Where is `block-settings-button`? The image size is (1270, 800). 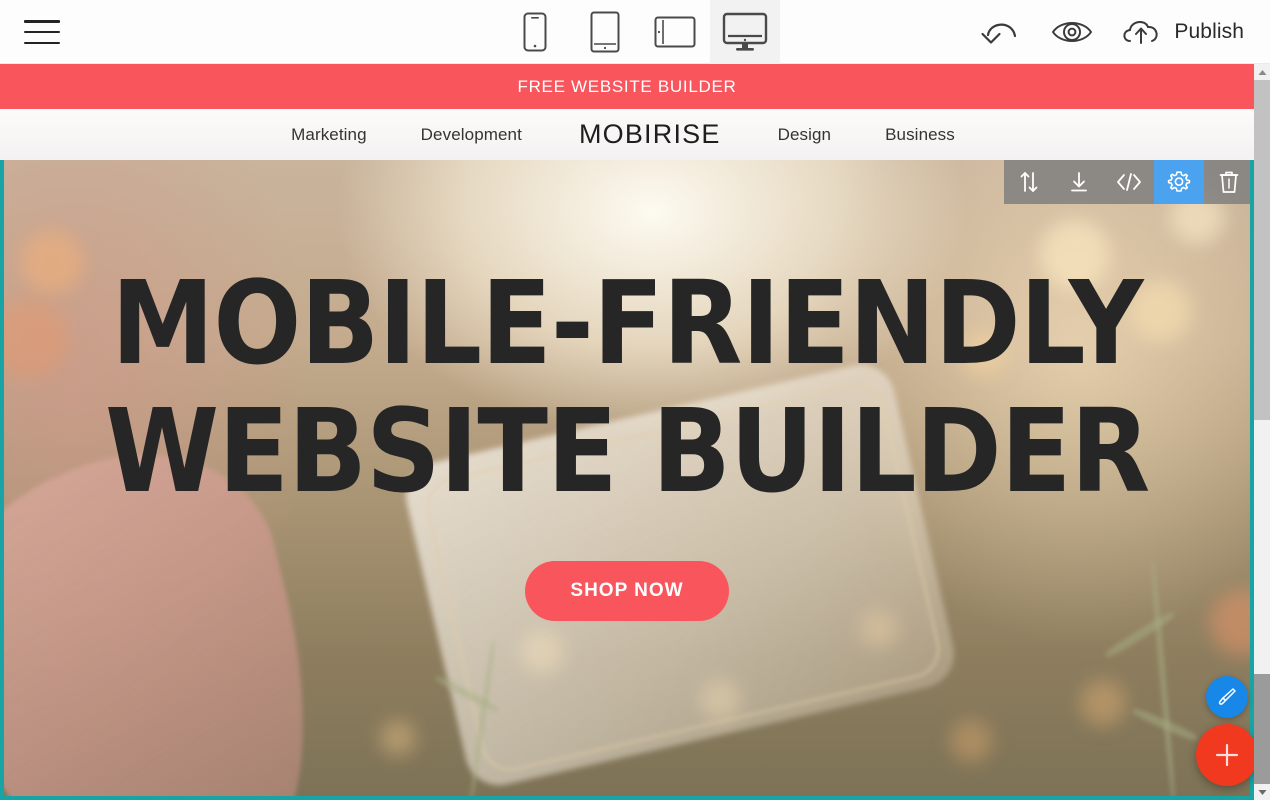
block-settings-button is located at coordinates (1179, 182).